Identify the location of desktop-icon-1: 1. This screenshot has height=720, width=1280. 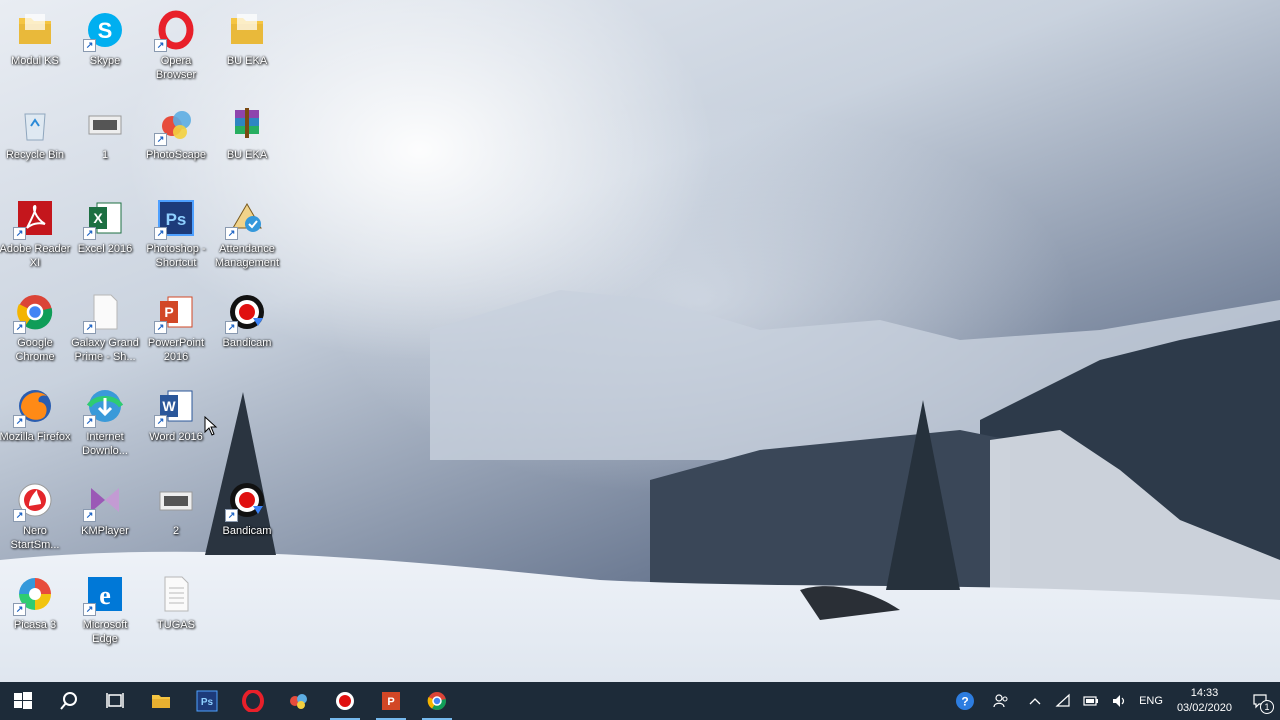
(105, 142).